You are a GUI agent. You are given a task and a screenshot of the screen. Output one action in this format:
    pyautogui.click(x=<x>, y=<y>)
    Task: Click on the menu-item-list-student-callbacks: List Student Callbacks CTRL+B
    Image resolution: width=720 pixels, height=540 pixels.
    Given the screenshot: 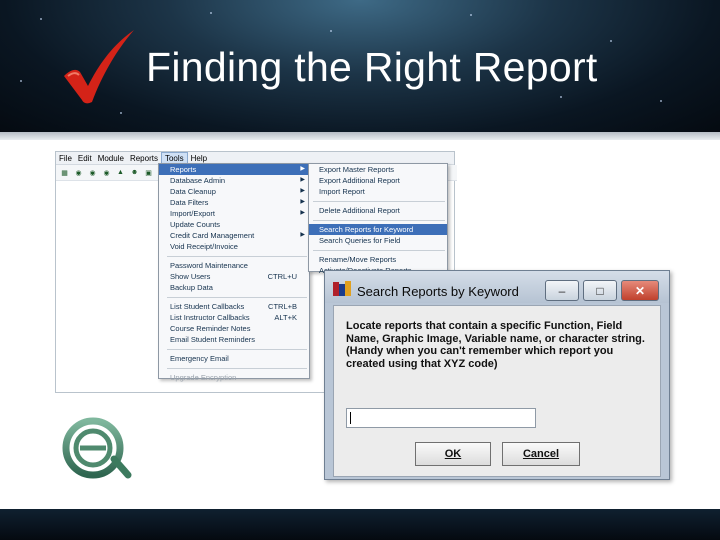 What is the action you would take?
    pyautogui.click(x=234, y=306)
    